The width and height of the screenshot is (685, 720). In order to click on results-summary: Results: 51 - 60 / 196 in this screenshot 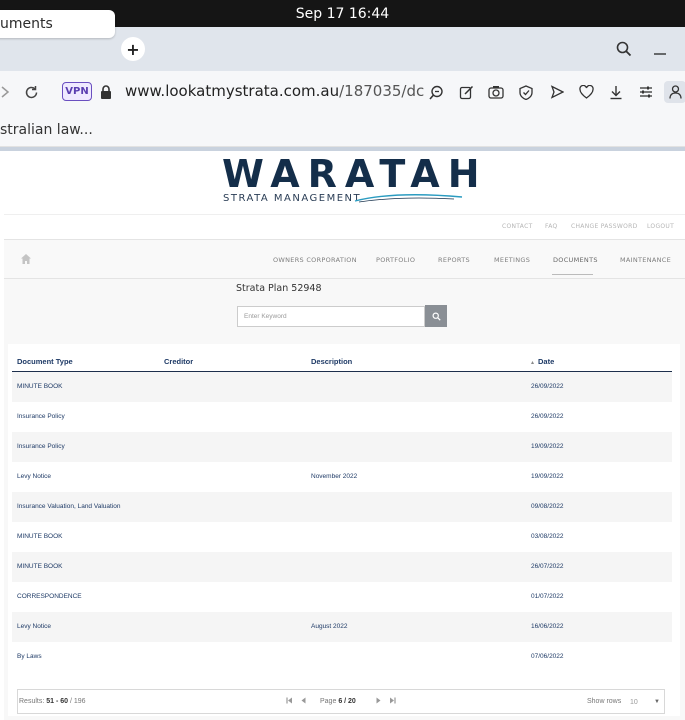, I will do `click(52, 701)`.